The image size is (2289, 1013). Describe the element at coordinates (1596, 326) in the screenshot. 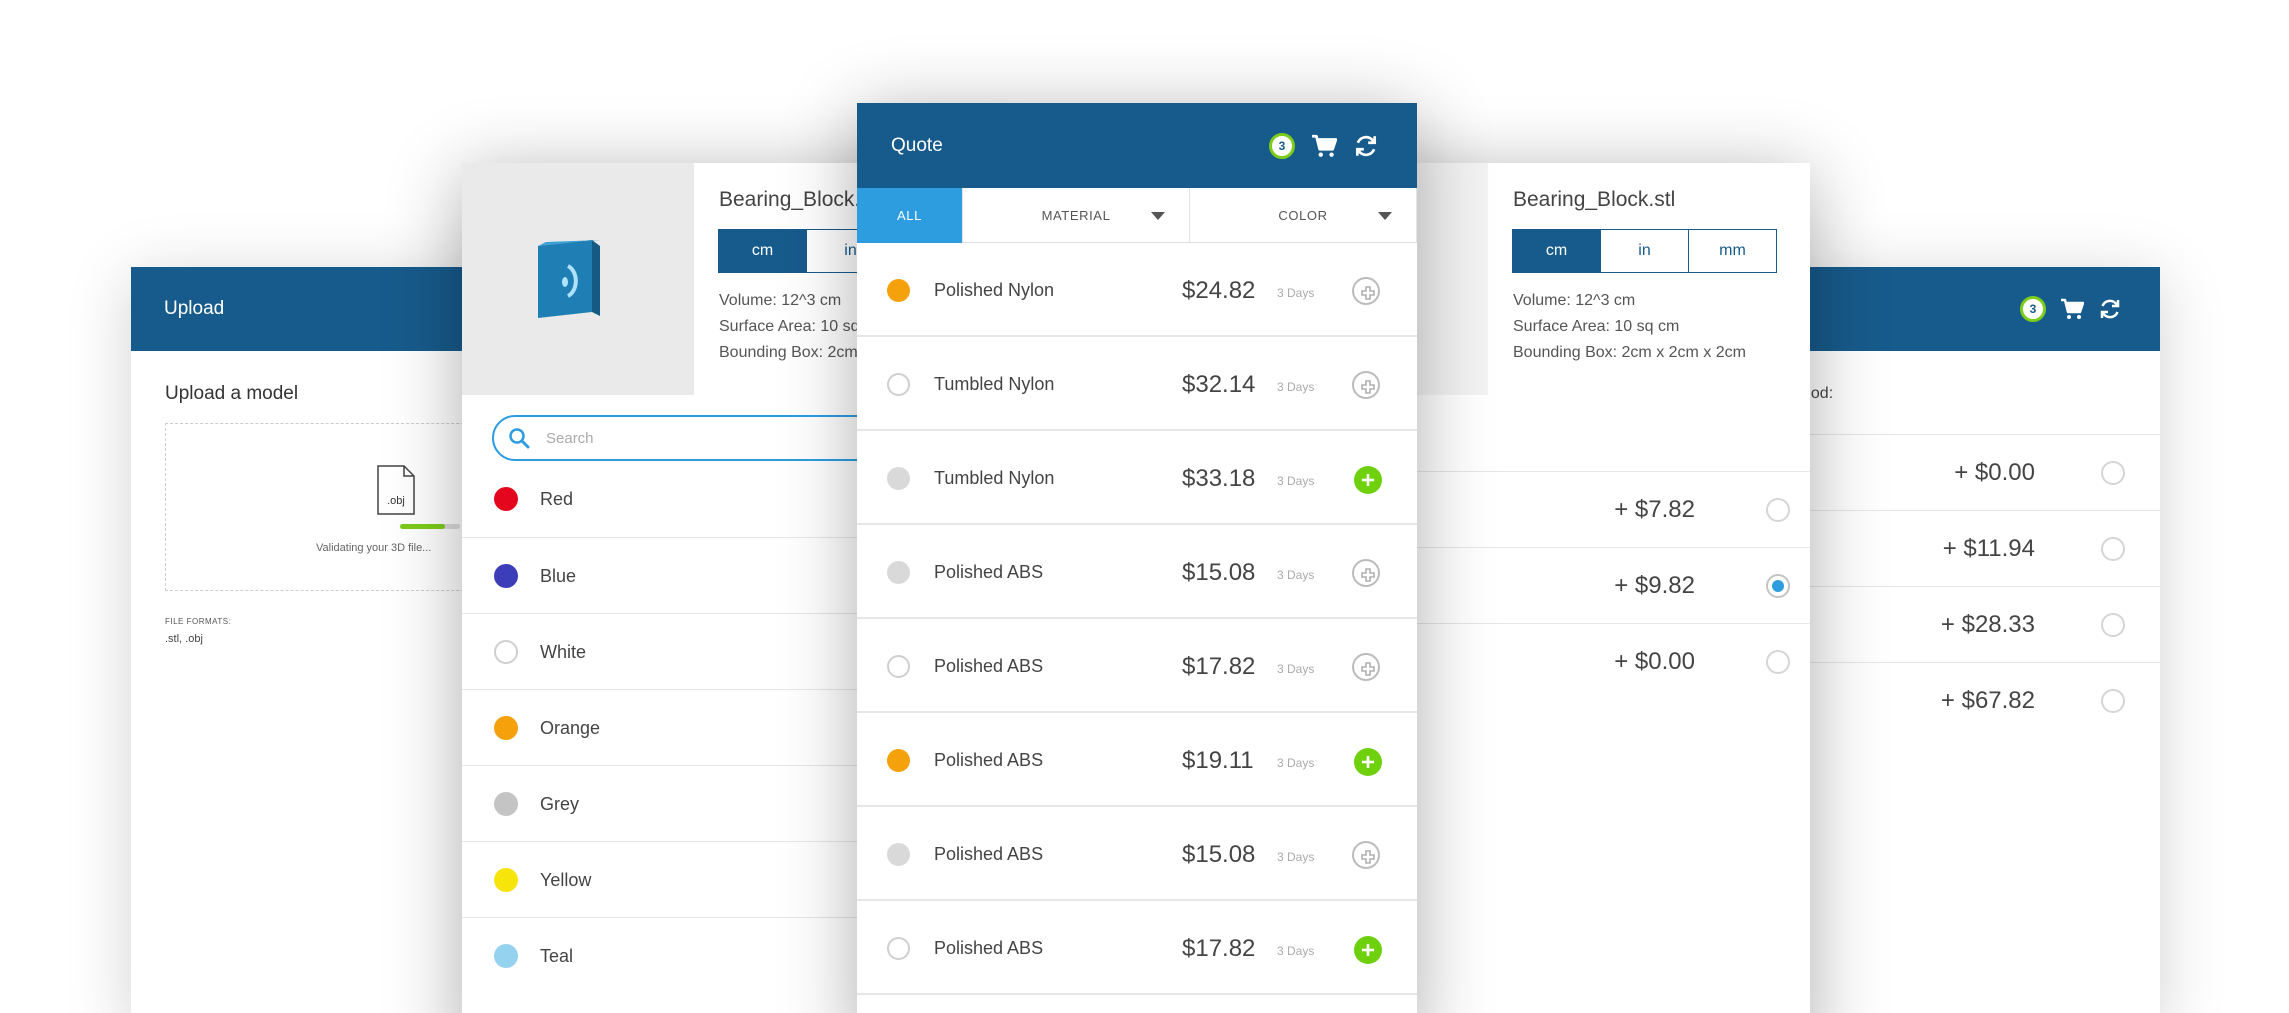

I see `model-surface-area-right: Surface Area: 10 sq cm` at that location.